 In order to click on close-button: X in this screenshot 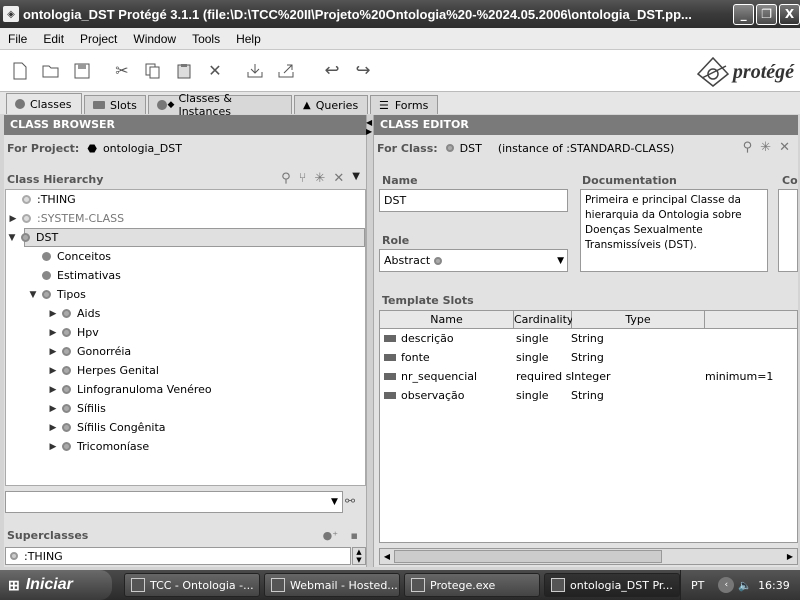, I will do `click(789, 14)`.